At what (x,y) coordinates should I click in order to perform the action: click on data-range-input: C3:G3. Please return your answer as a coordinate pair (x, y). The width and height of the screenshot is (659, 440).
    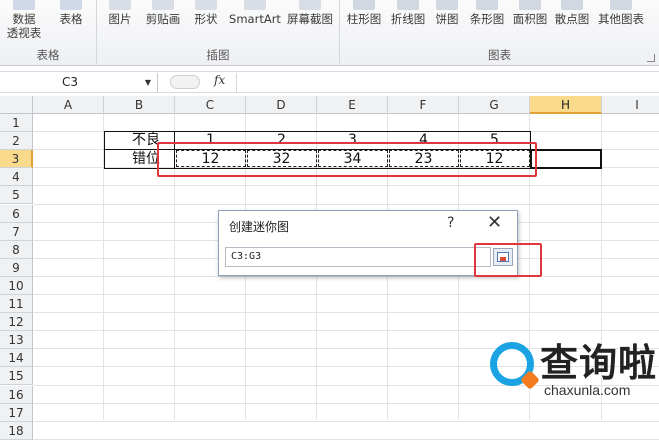
    Looking at the image, I should click on (358, 257).